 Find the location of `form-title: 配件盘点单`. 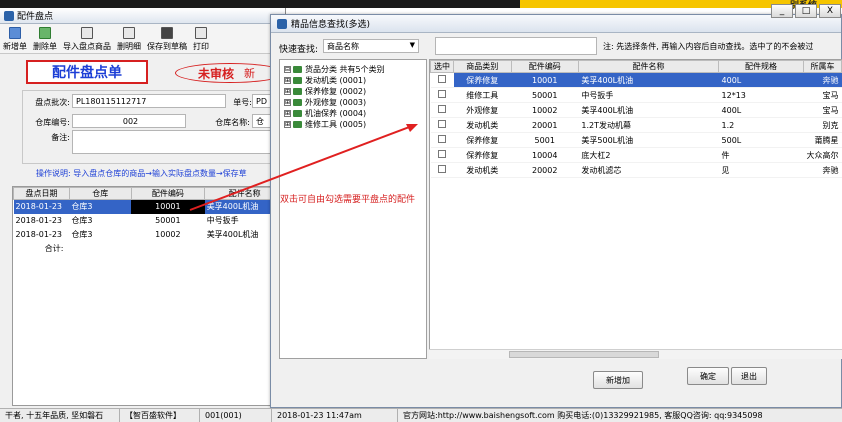

form-title: 配件盘点单 is located at coordinates (87, 72).